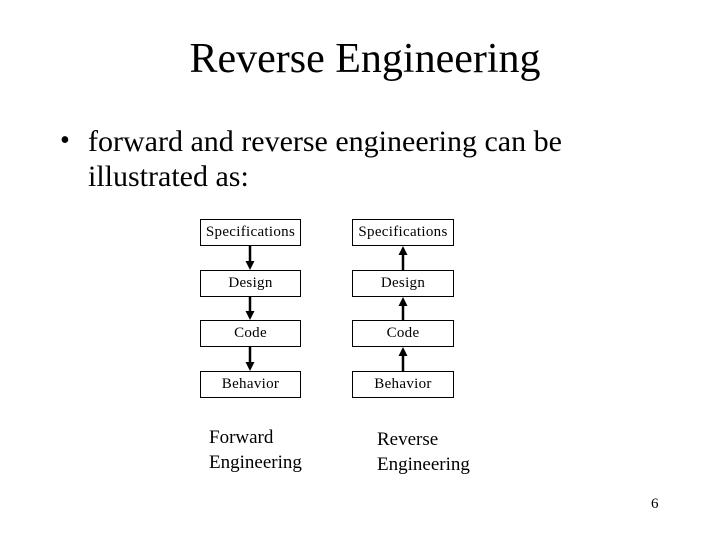 The width and height of the screenshot is (720, 540). Describe the element at coordinates (655, 504) in the screenshot. I see `page-number: 6` at that location.